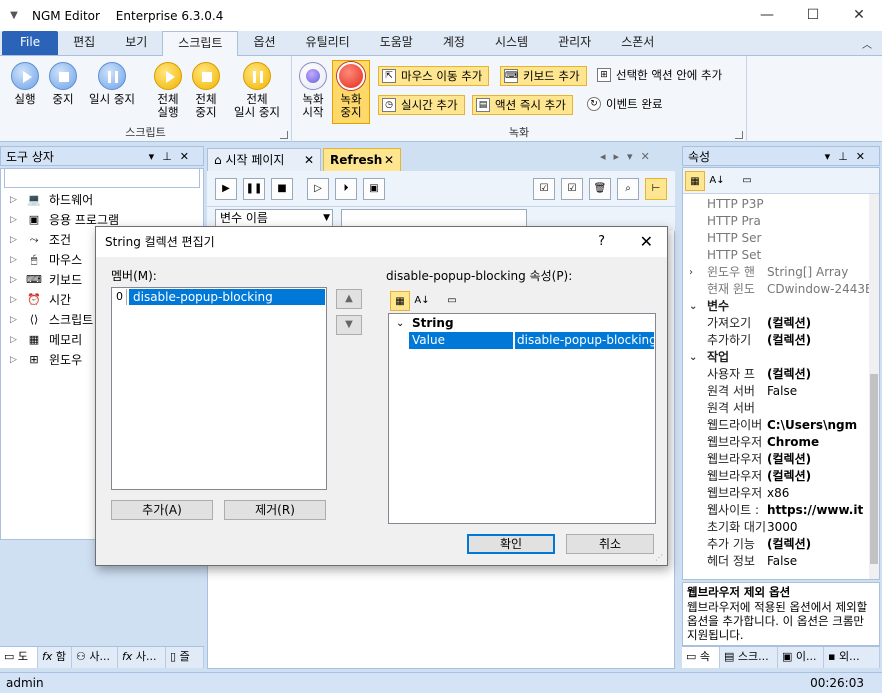 This screenshot has width=882, height=693. I want to click on tab-help: 도움말, so click(396, 43).